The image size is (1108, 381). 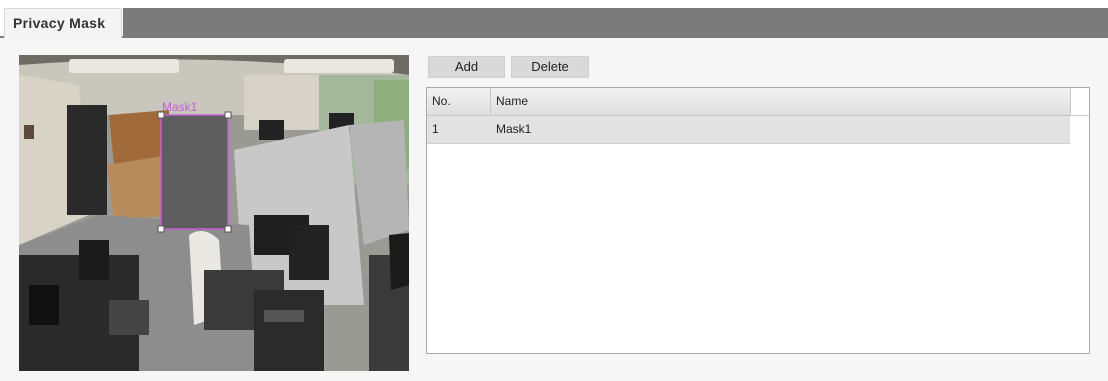 What do you see at coordinates (615, 22) in the screenshot?
I see `tab-strip` at bounding box center [615, 22].